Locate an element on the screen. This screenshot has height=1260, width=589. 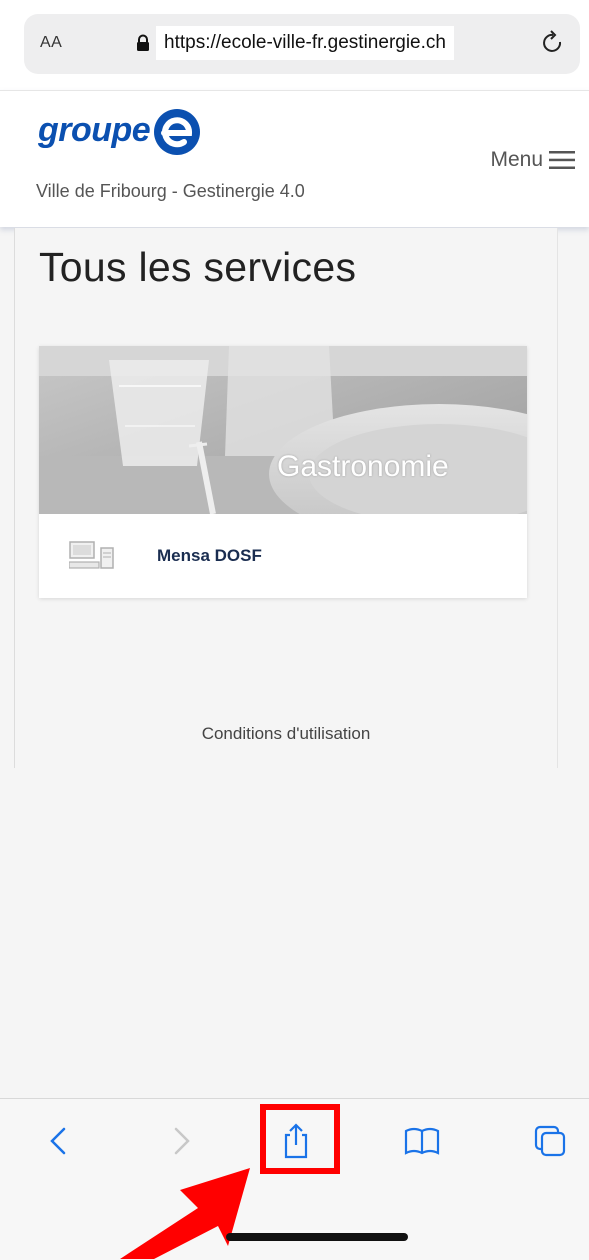
logo-e-icon is located at coordinates (177, 132).